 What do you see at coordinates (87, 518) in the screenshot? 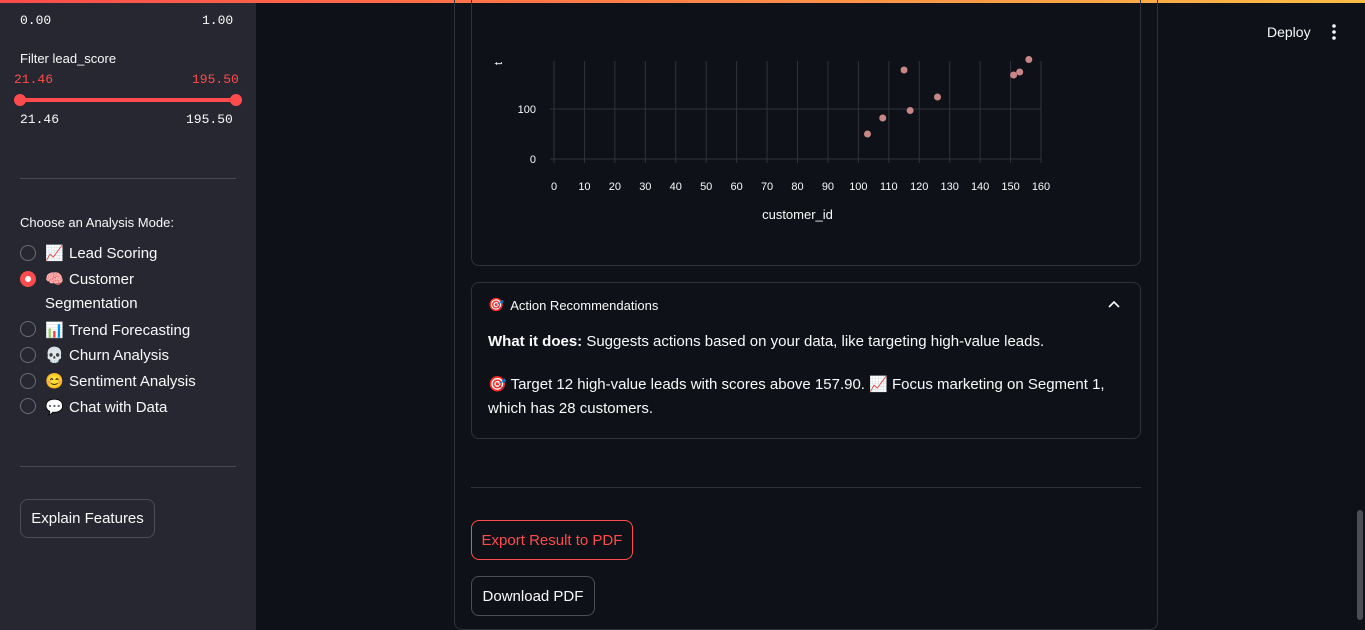
I see `explain-features-button: Explain Features` at bounding box center [87, 518].